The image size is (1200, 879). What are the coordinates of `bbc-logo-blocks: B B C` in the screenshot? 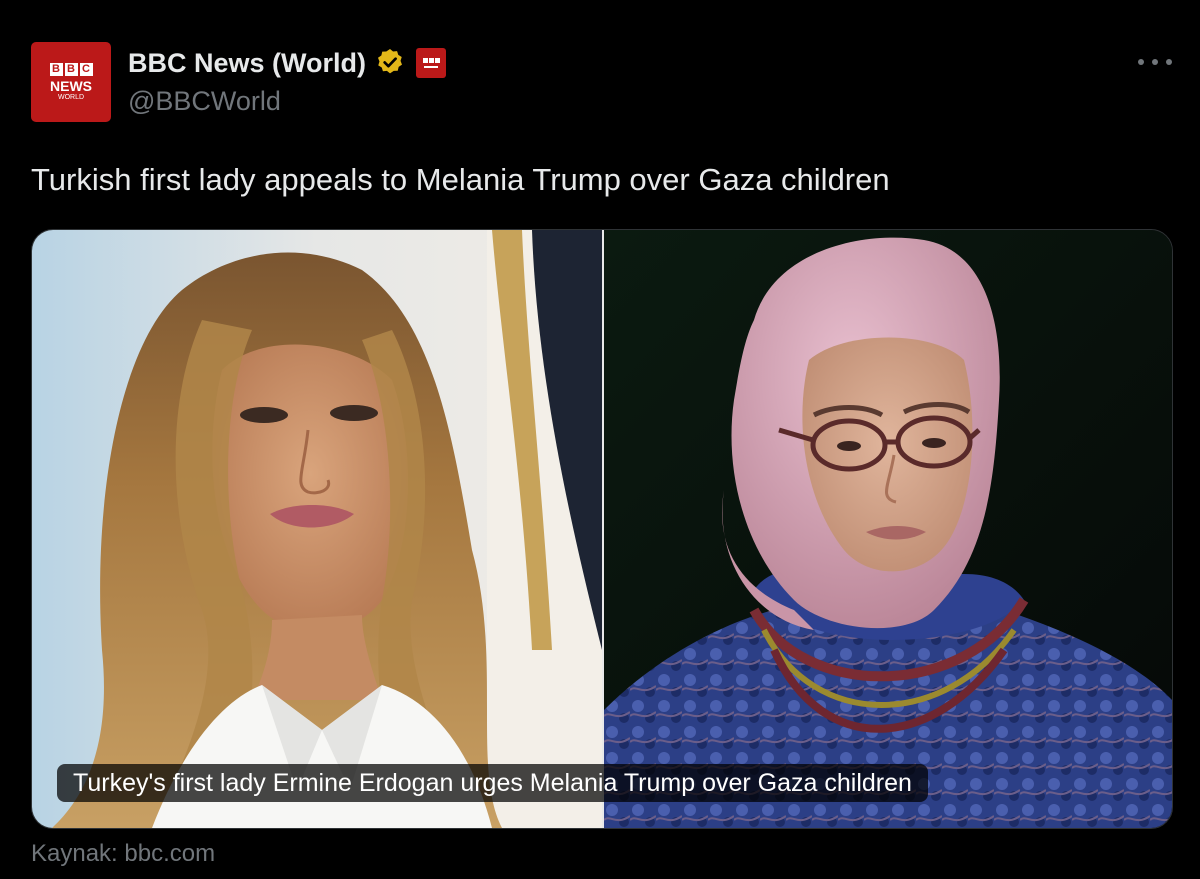 It's located at (71, 69).